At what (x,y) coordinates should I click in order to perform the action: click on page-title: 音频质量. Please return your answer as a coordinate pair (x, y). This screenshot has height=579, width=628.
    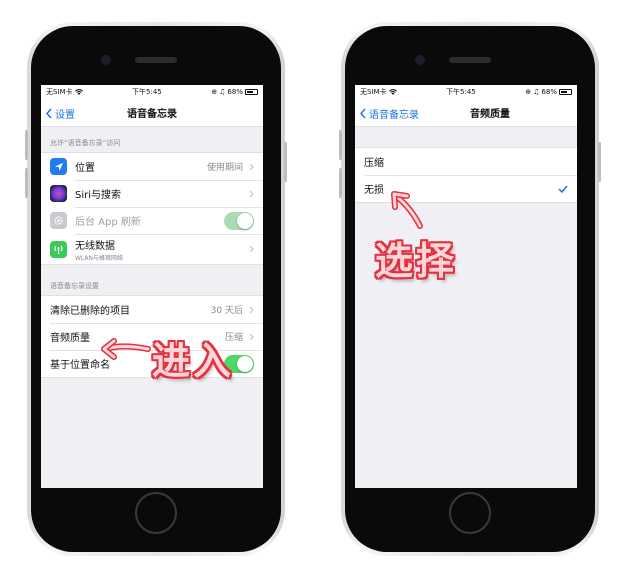
    Looking at the image, I should click on (490, 114).